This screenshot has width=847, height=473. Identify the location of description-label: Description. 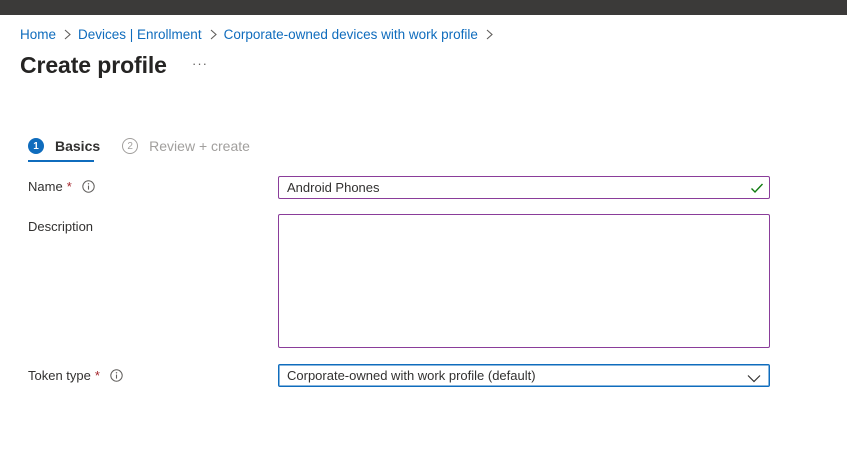
(61, 226).